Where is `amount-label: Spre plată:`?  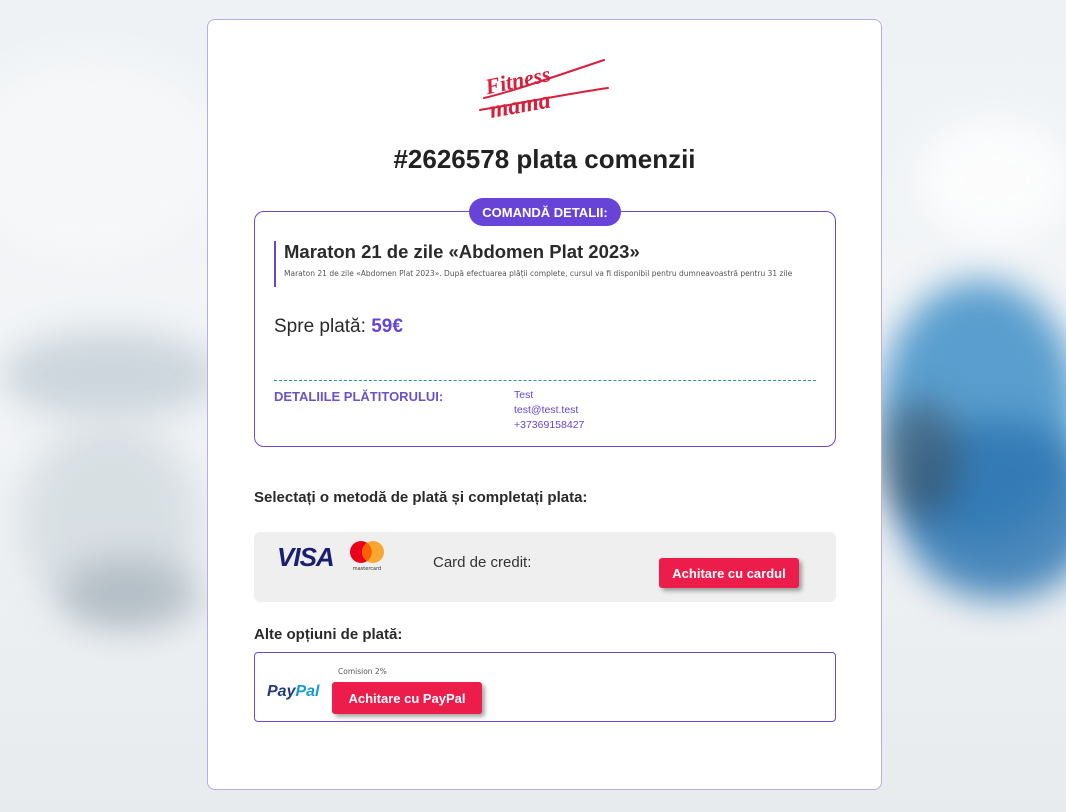 amount-label: Spre plată: is located at coordinates (320, 326).